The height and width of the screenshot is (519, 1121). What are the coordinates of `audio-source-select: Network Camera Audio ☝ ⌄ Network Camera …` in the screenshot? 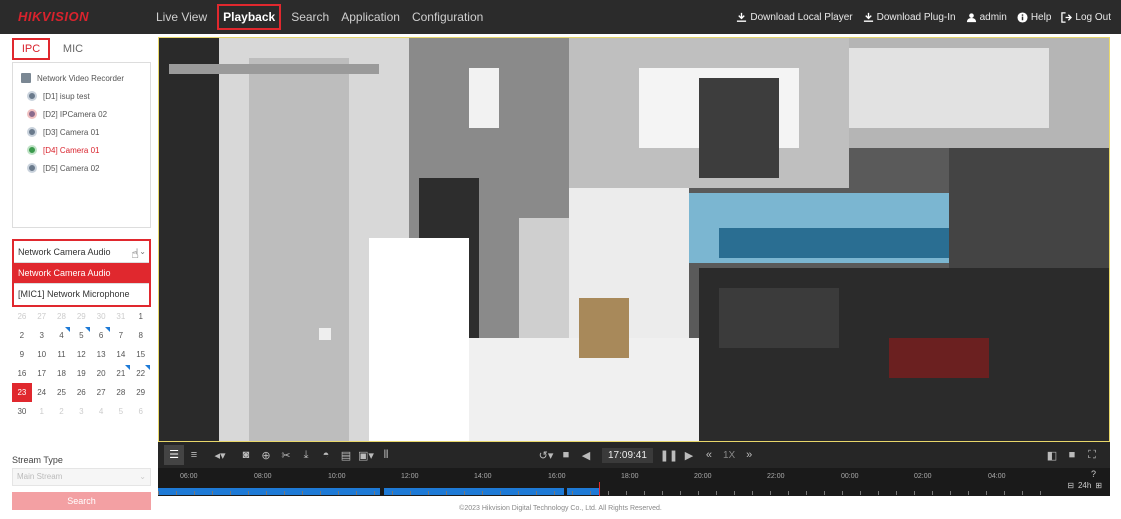 It's located at (81, 273).